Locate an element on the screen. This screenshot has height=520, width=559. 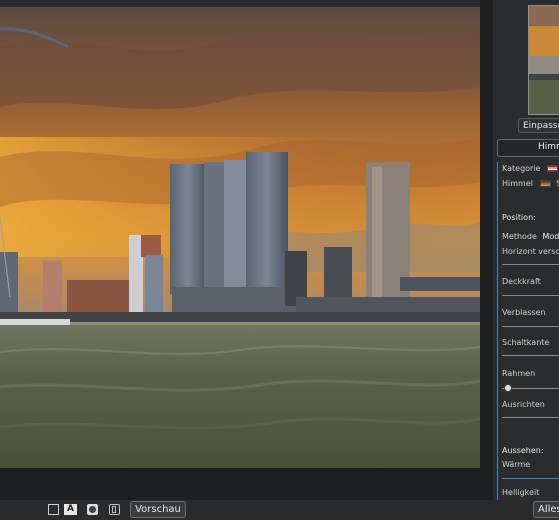
compare-icon is located at coordinates (114, 509).